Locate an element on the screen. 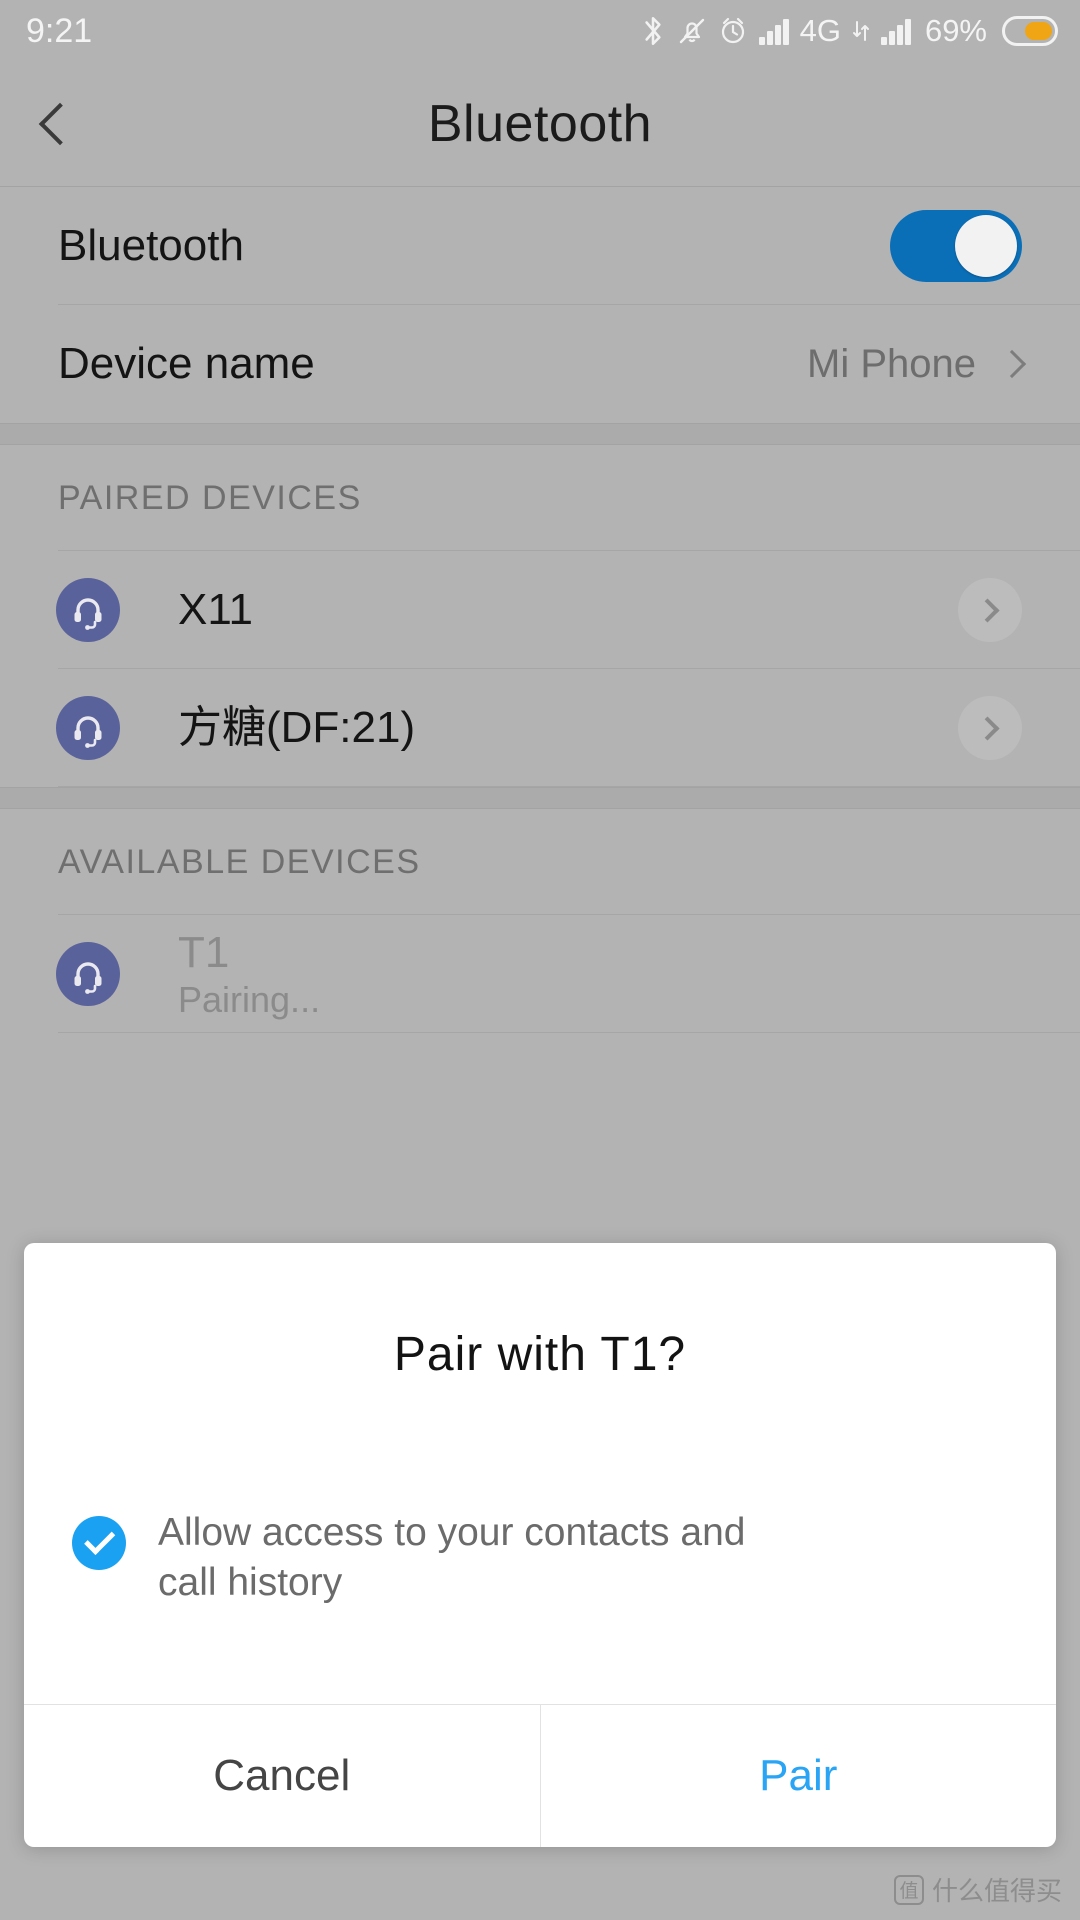 This screenshot has width=1080, height=1920. check-icon is located at coordinates (100, 1539).